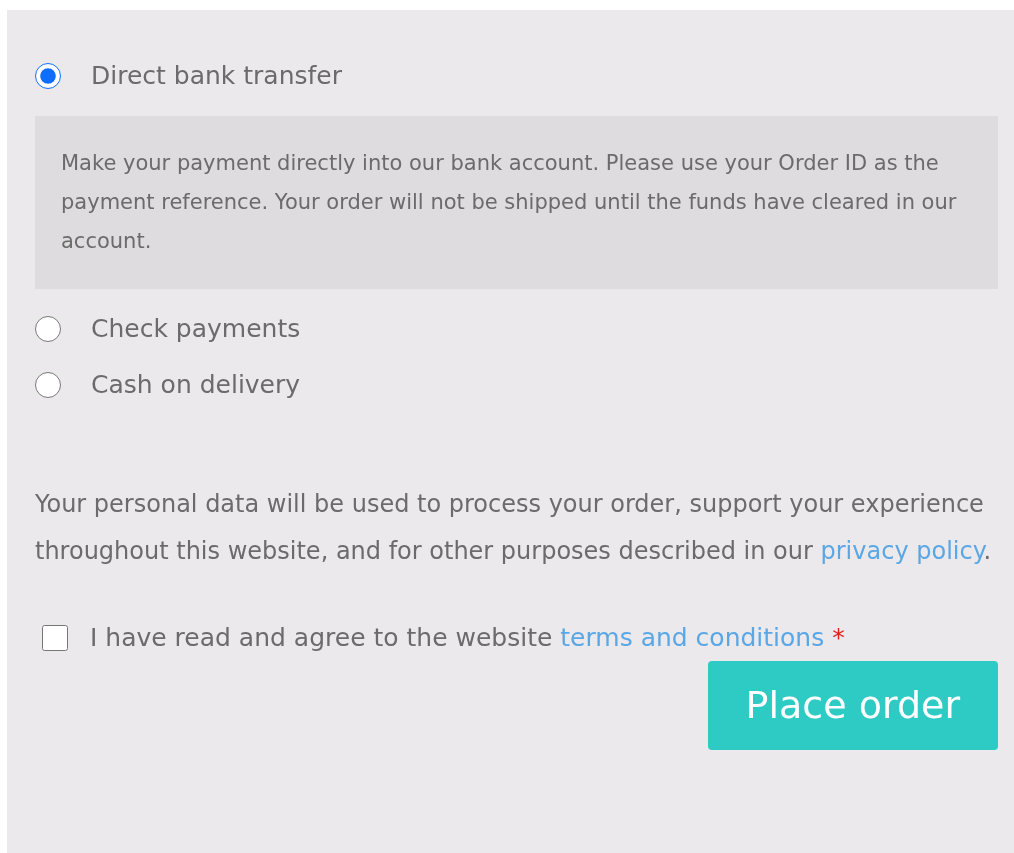 The image size is (1014, 853). Describe the element at coordinates (467, 638) in the screenshot. I see `terms-label: I have read and agree to the website terms and conditions *` at that location.